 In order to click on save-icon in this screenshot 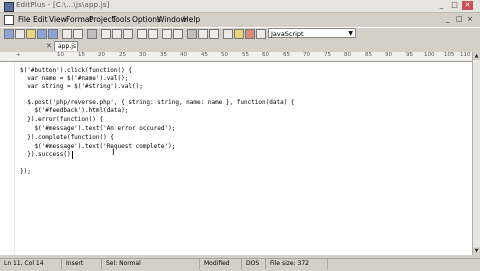, I will do `click(42, 34)`.